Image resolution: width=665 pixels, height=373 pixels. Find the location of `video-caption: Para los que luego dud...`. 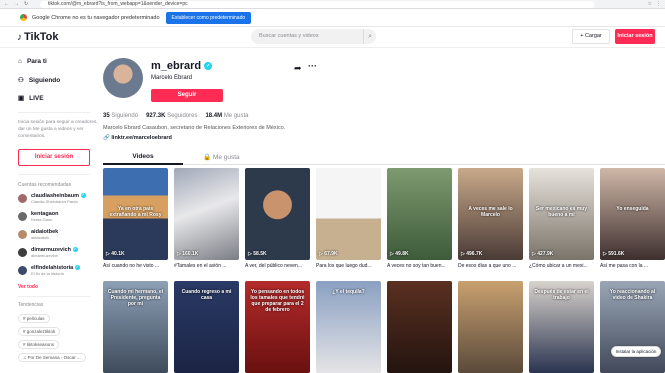

video-caption: Para los que luego dud... is located at coordinates (348, 266).